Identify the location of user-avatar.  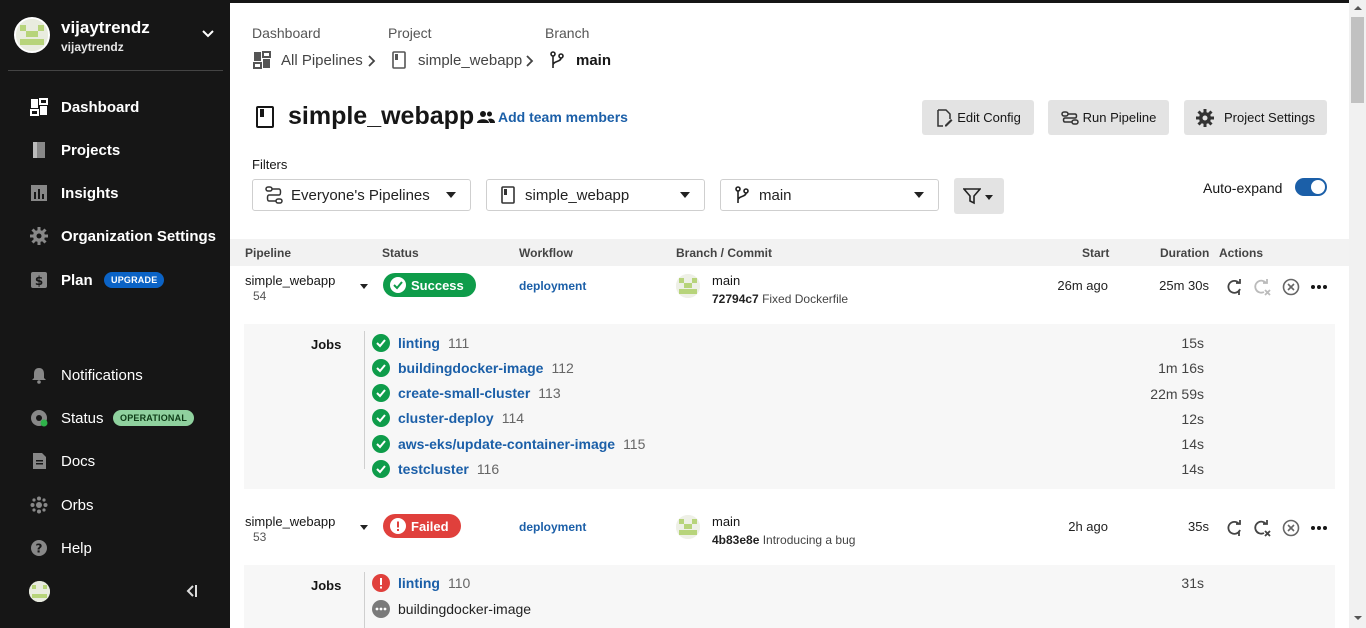
(39, 591).